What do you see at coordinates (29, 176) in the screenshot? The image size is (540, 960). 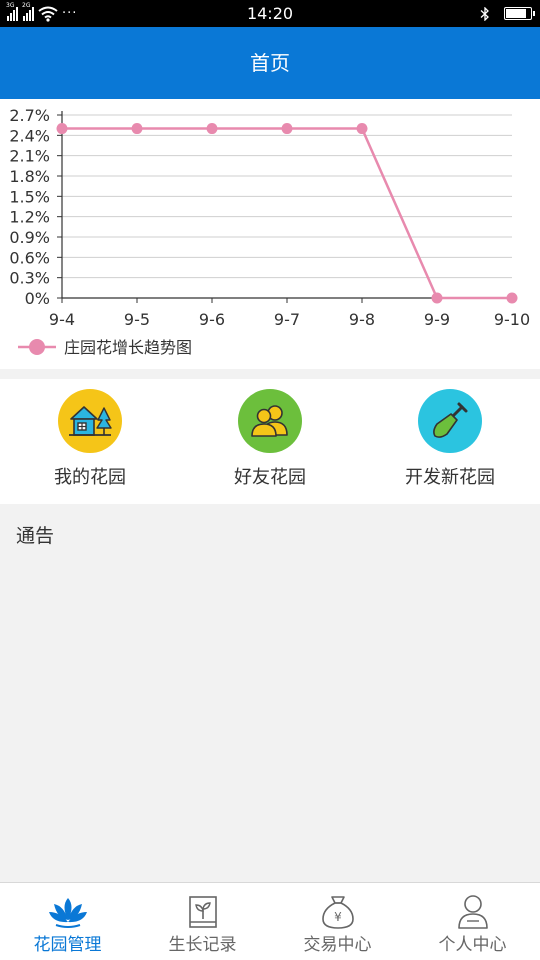 I see `y-tick-label: 1.8%` at bounding box center [29, 176].